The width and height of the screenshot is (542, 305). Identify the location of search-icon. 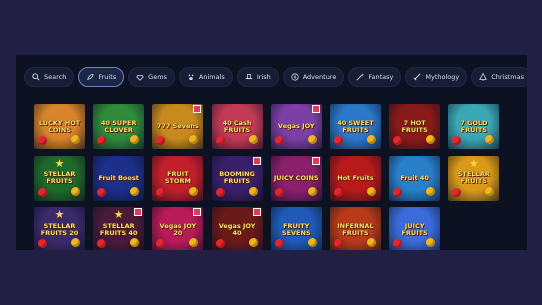
(36, 77).